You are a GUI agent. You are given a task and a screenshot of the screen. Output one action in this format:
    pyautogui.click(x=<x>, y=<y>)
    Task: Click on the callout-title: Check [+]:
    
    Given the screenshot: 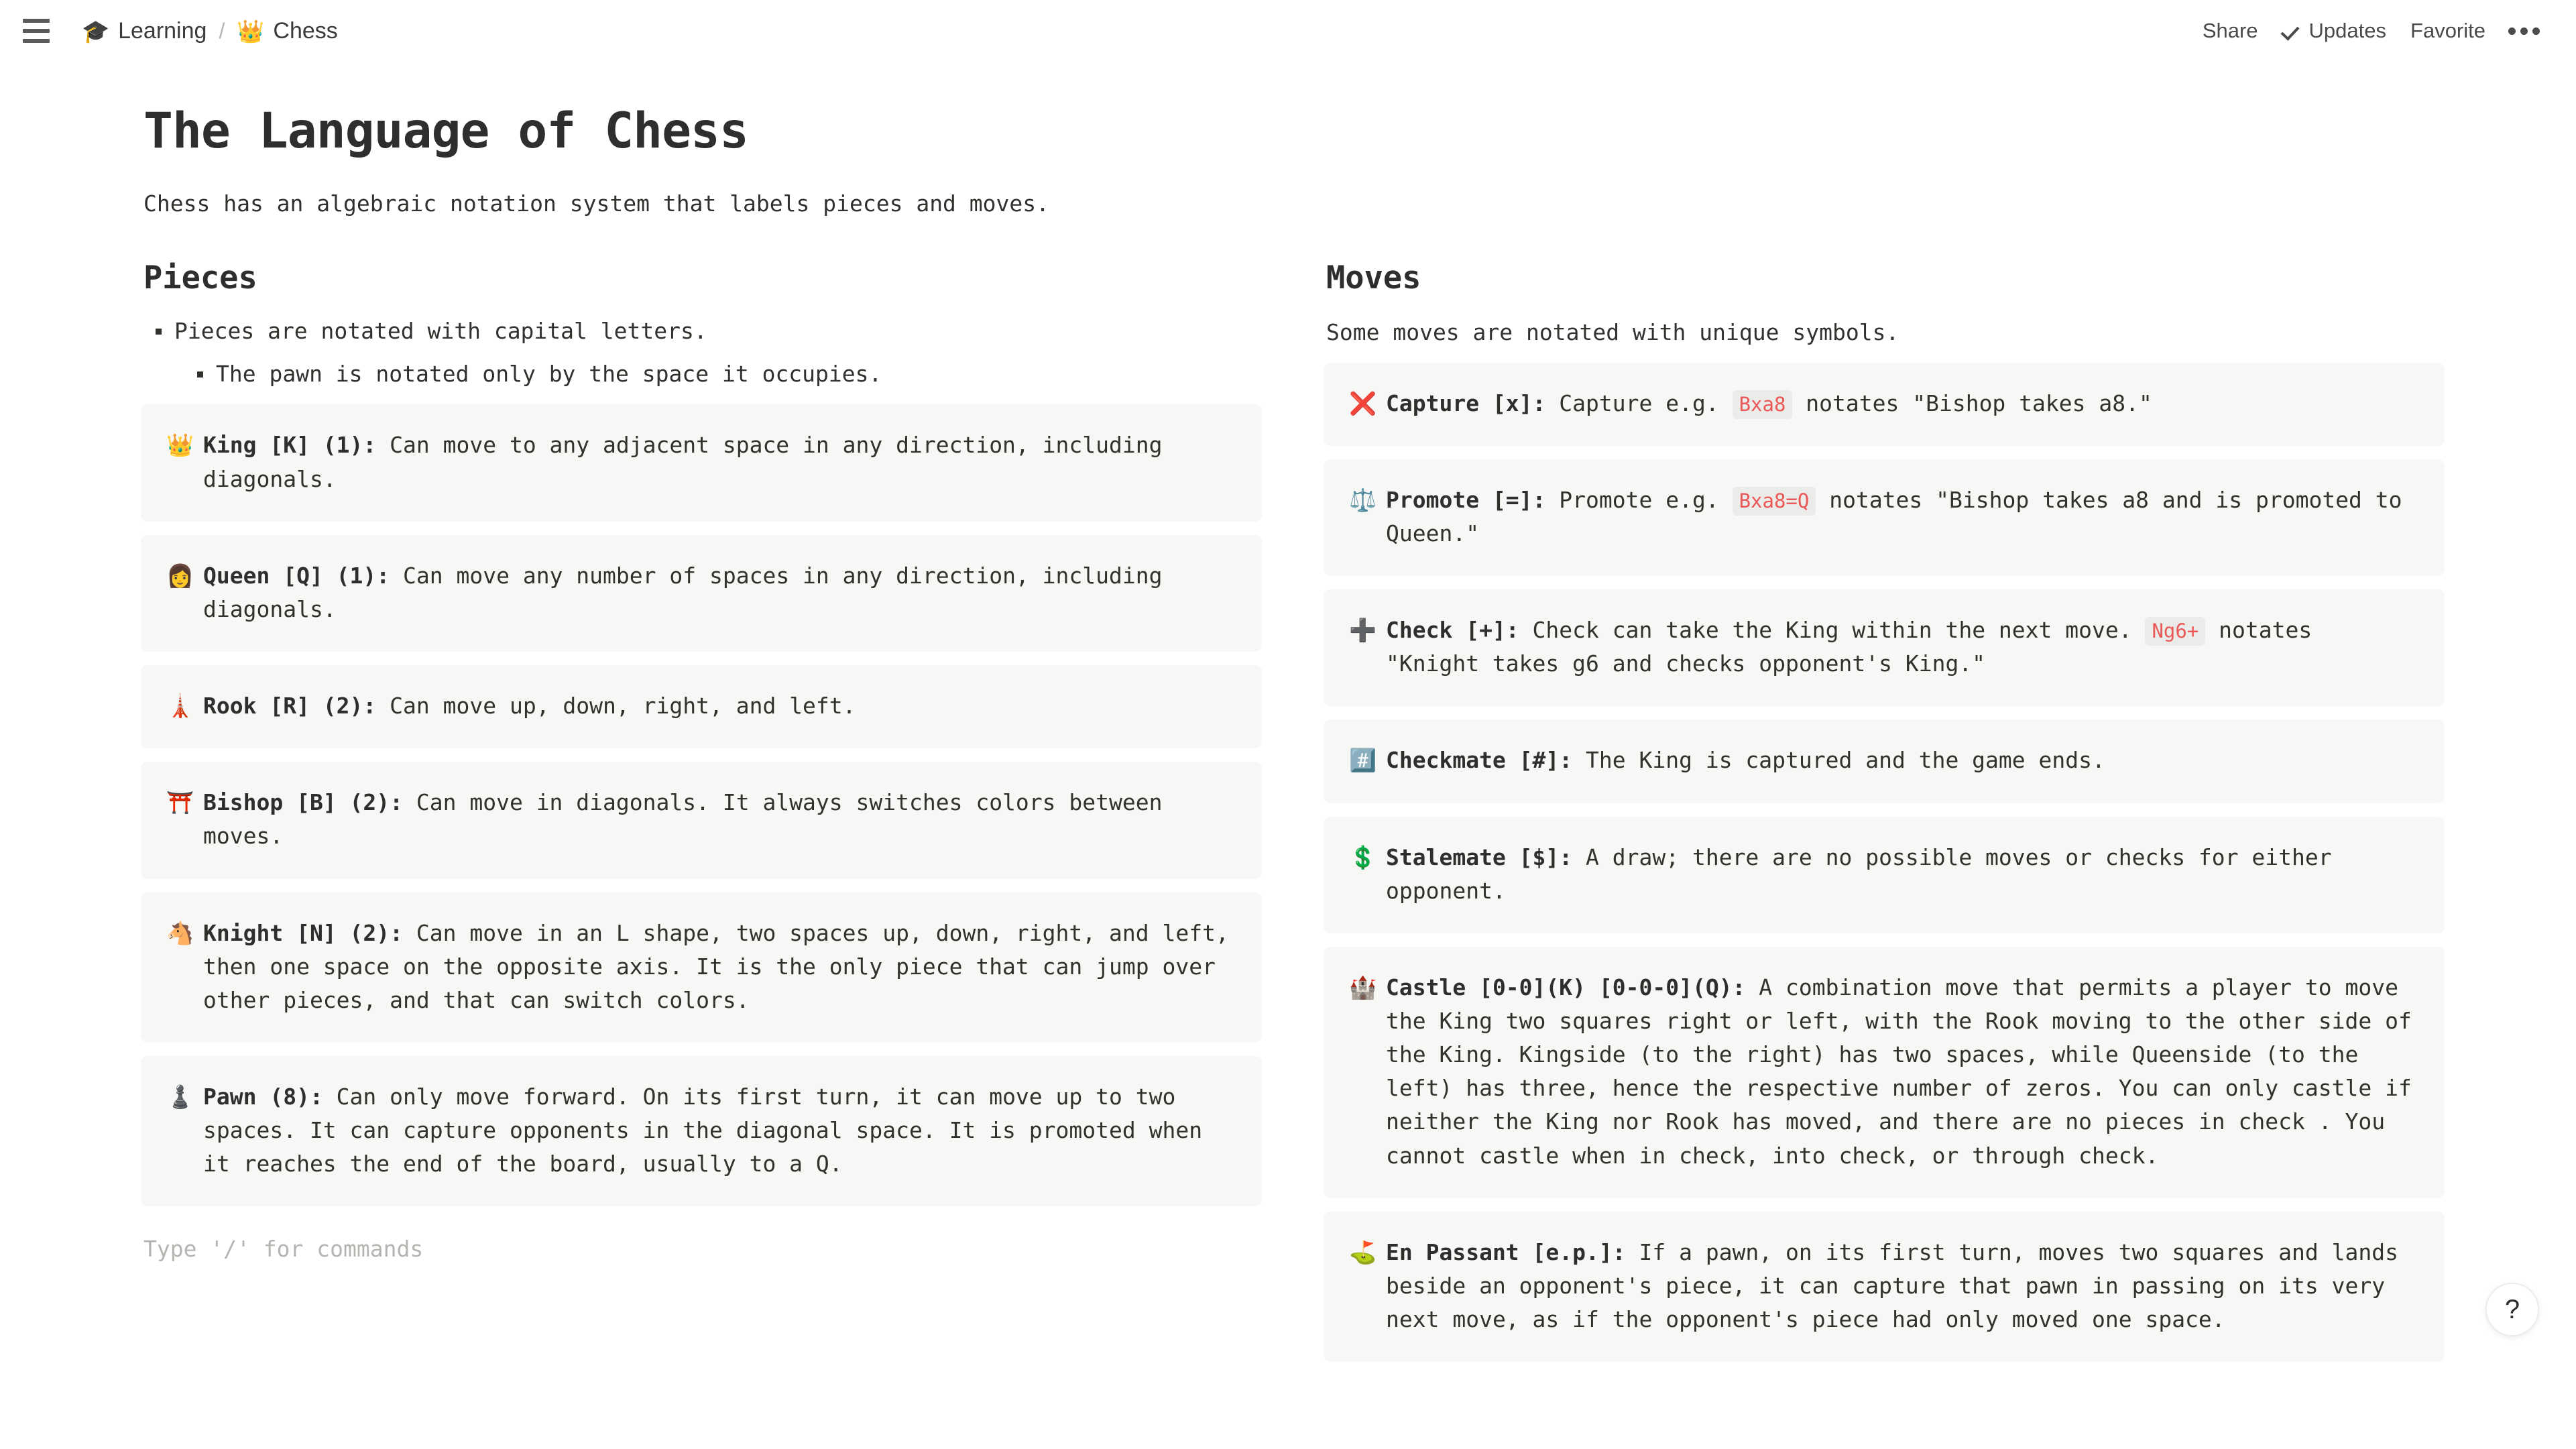 What is the action you would take?
    pyautogui.click(x=1452, y=631)
    